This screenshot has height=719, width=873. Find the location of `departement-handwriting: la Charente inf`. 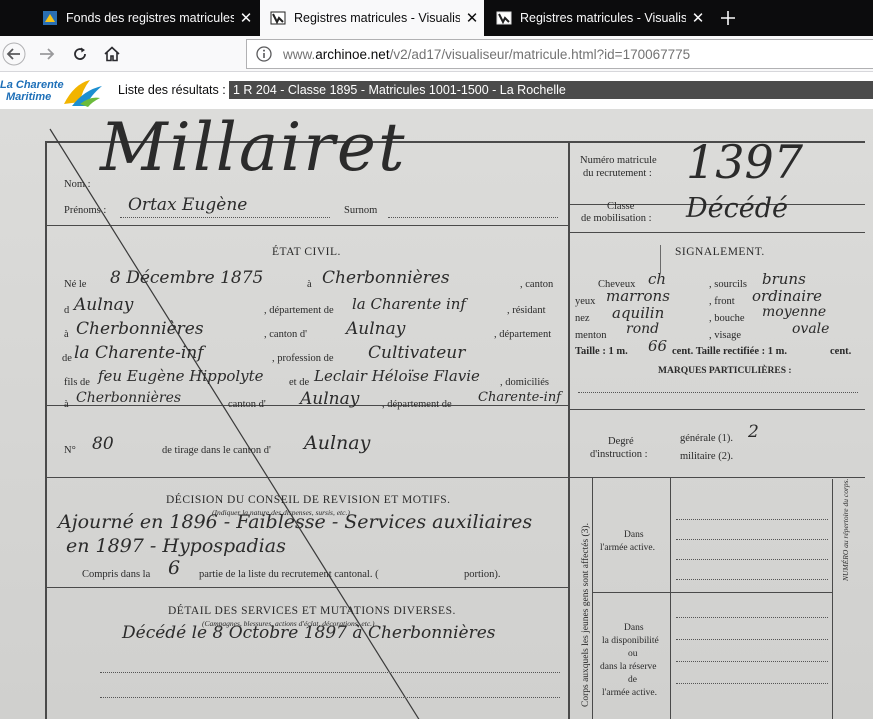

departement-handwriting: la Charente inf is located at coordinates (409, 304).